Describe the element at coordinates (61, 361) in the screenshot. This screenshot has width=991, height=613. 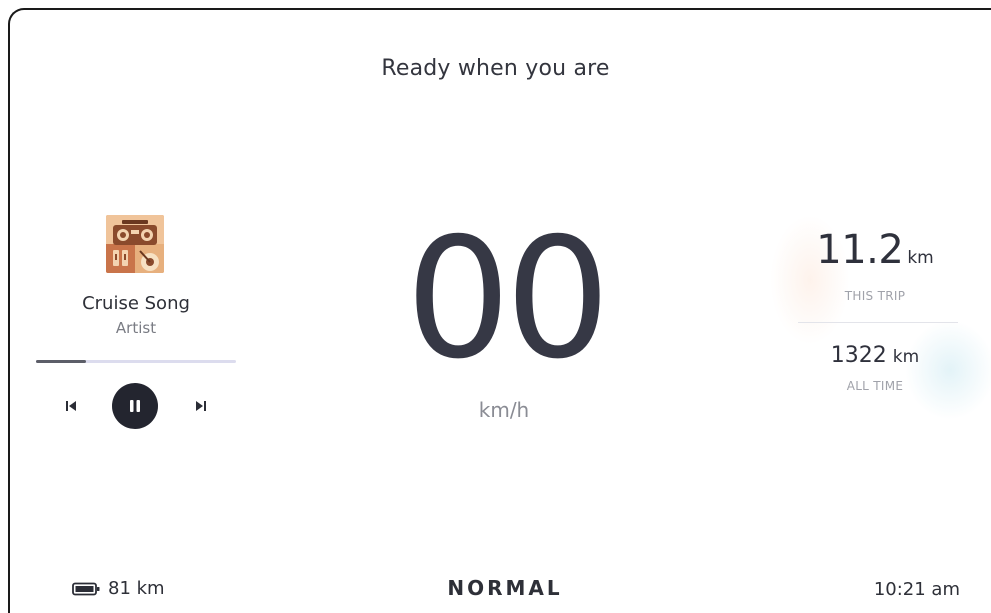
I see `playback-progress-fill` at that location.